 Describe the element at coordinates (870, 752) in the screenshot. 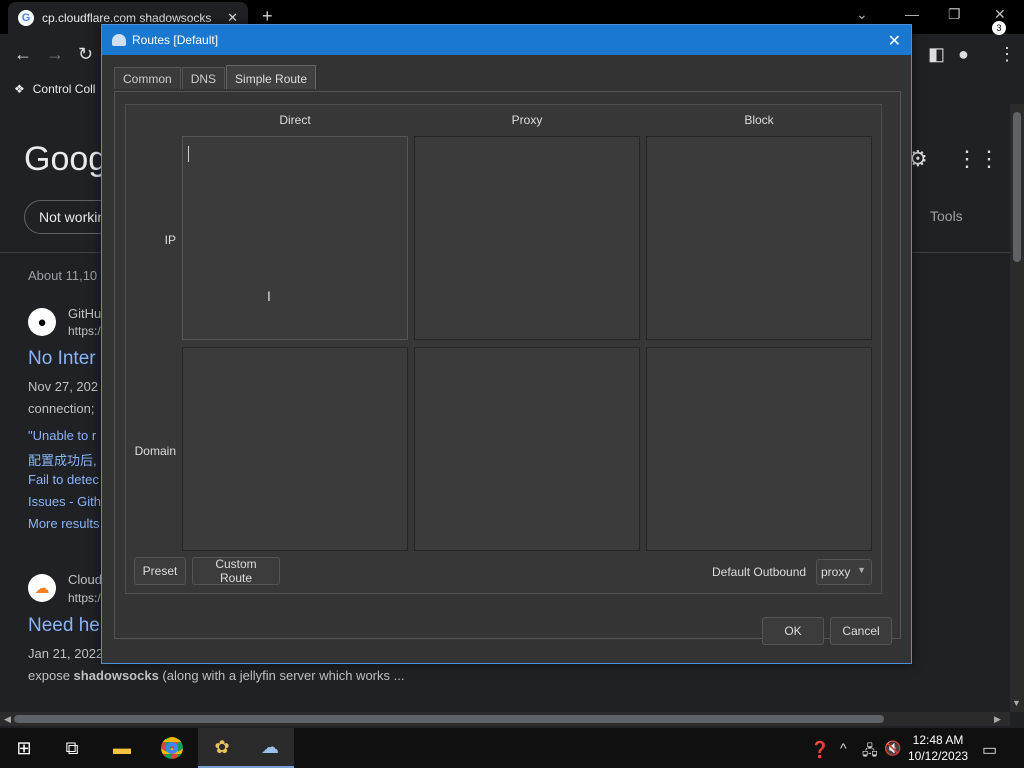

I see `network-icon: 🖧` at that location.